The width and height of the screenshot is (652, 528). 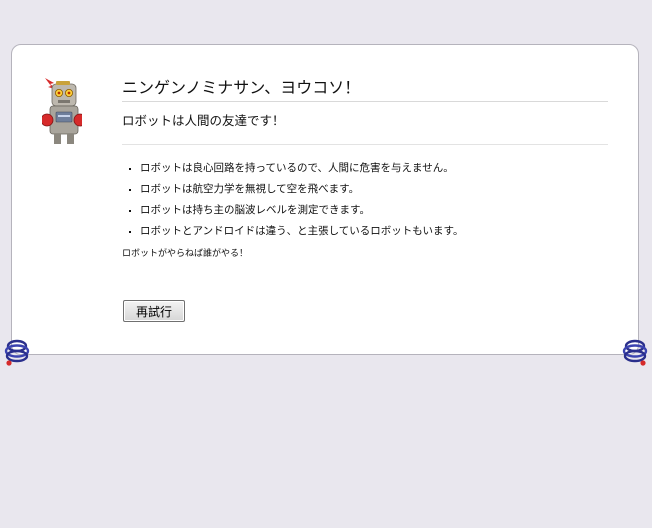 What do you see at coordinates (185, 254) in the screenshot?
I see `error-footnote: ロボットがやらねば誰がやる！` at bounding box center [185, 254].